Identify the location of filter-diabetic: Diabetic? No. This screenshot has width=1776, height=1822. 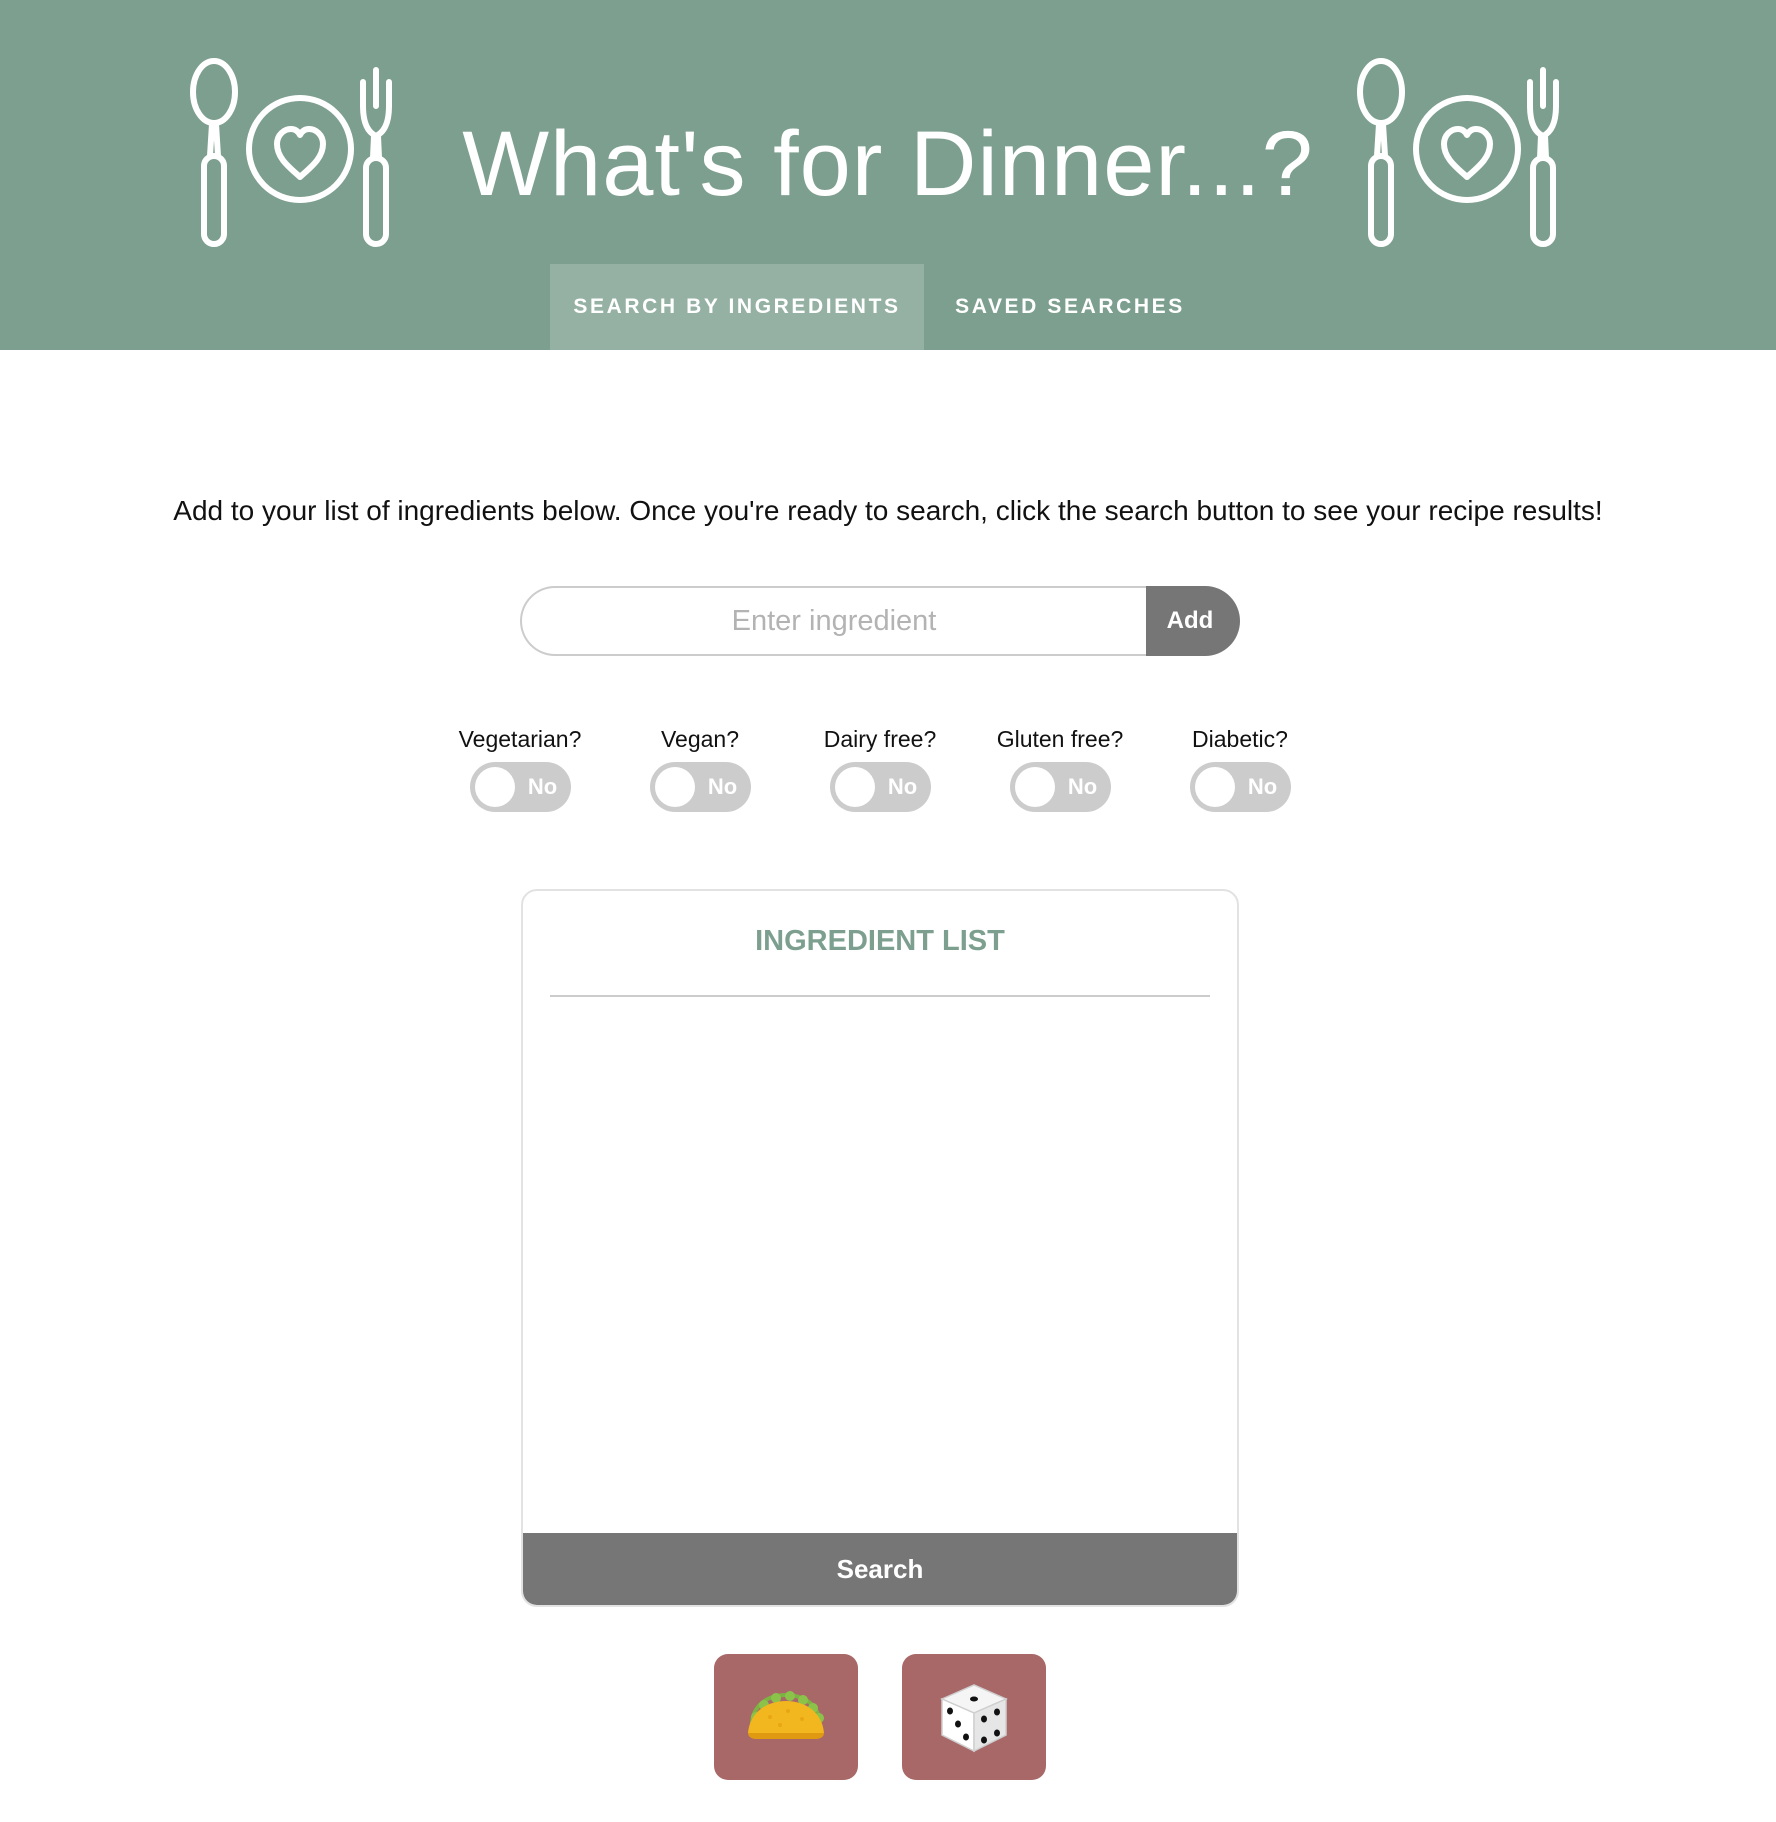
(1240, 768).